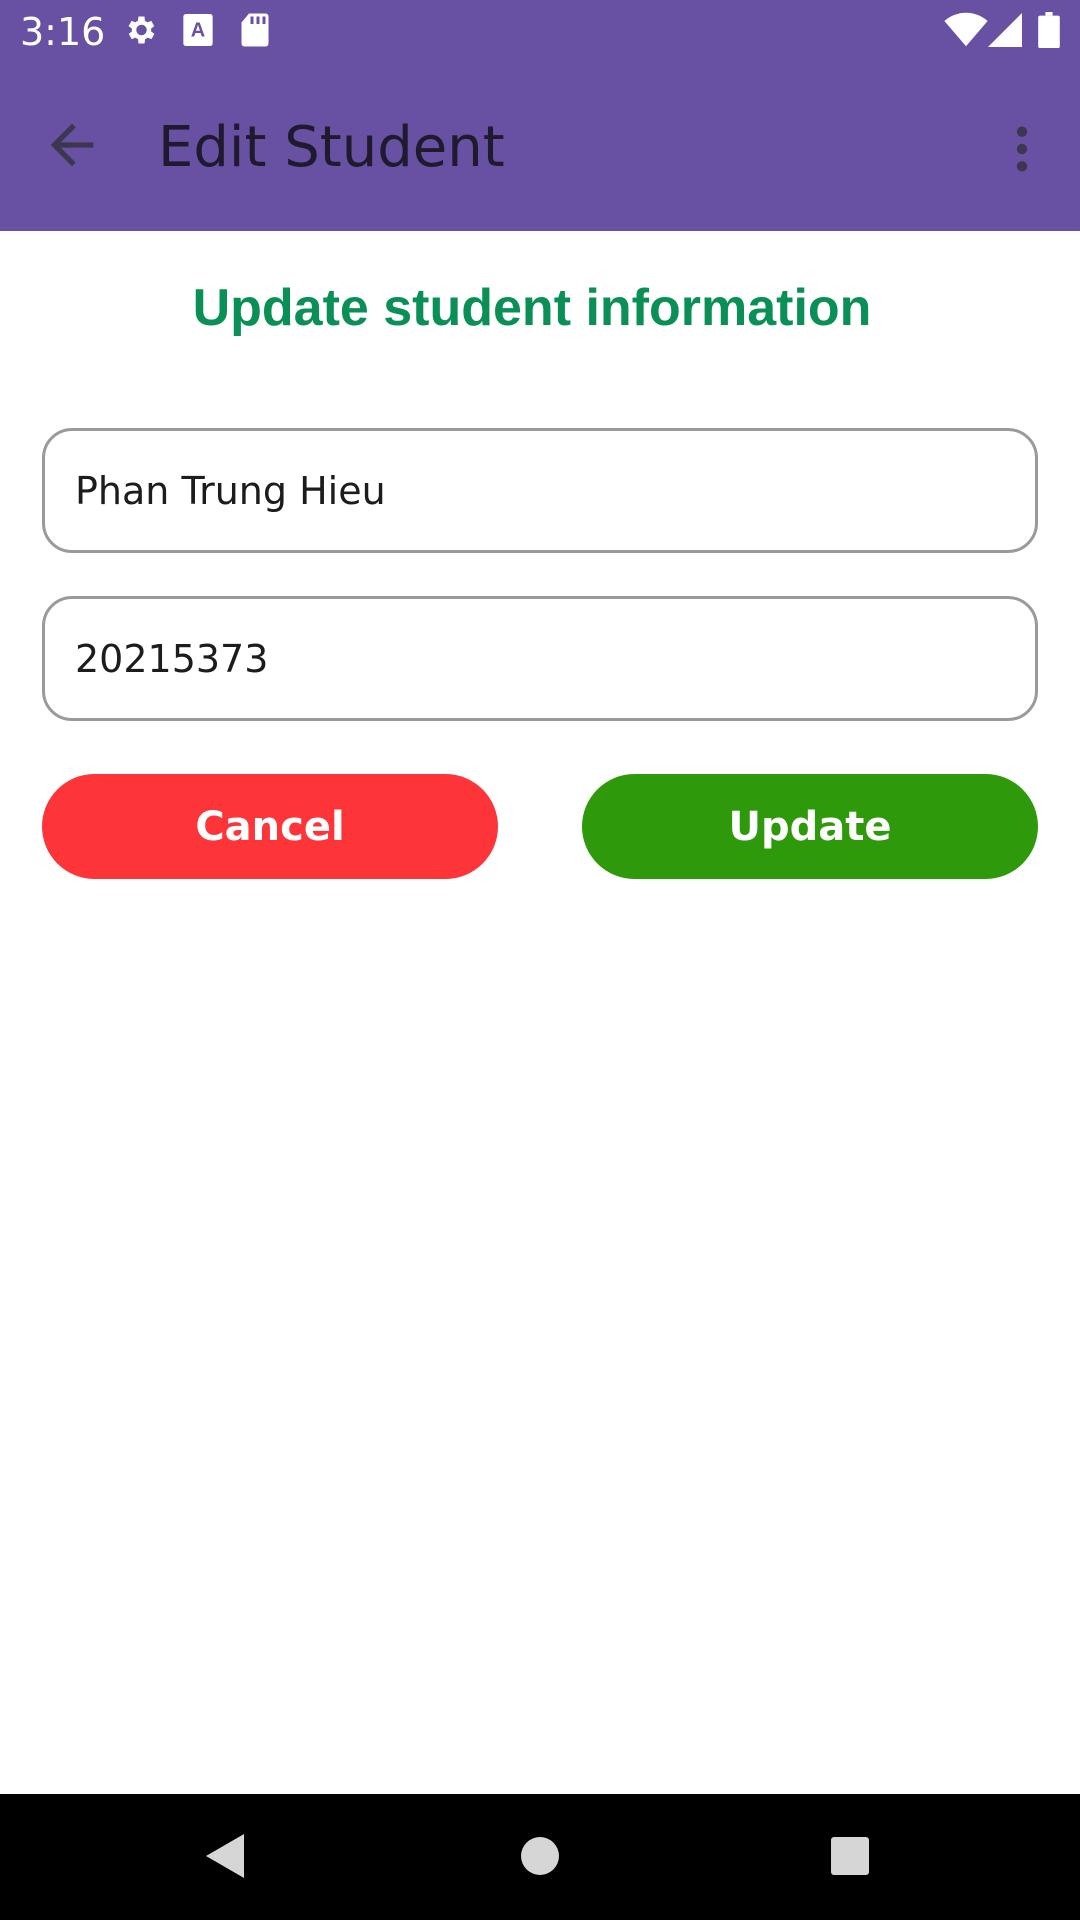 The height and width of the screenshot is (1920, 1080). What do you see at coordinates (141, 30) in the screenshot?
I see `gear-icon` at bounding box center [141, 30].